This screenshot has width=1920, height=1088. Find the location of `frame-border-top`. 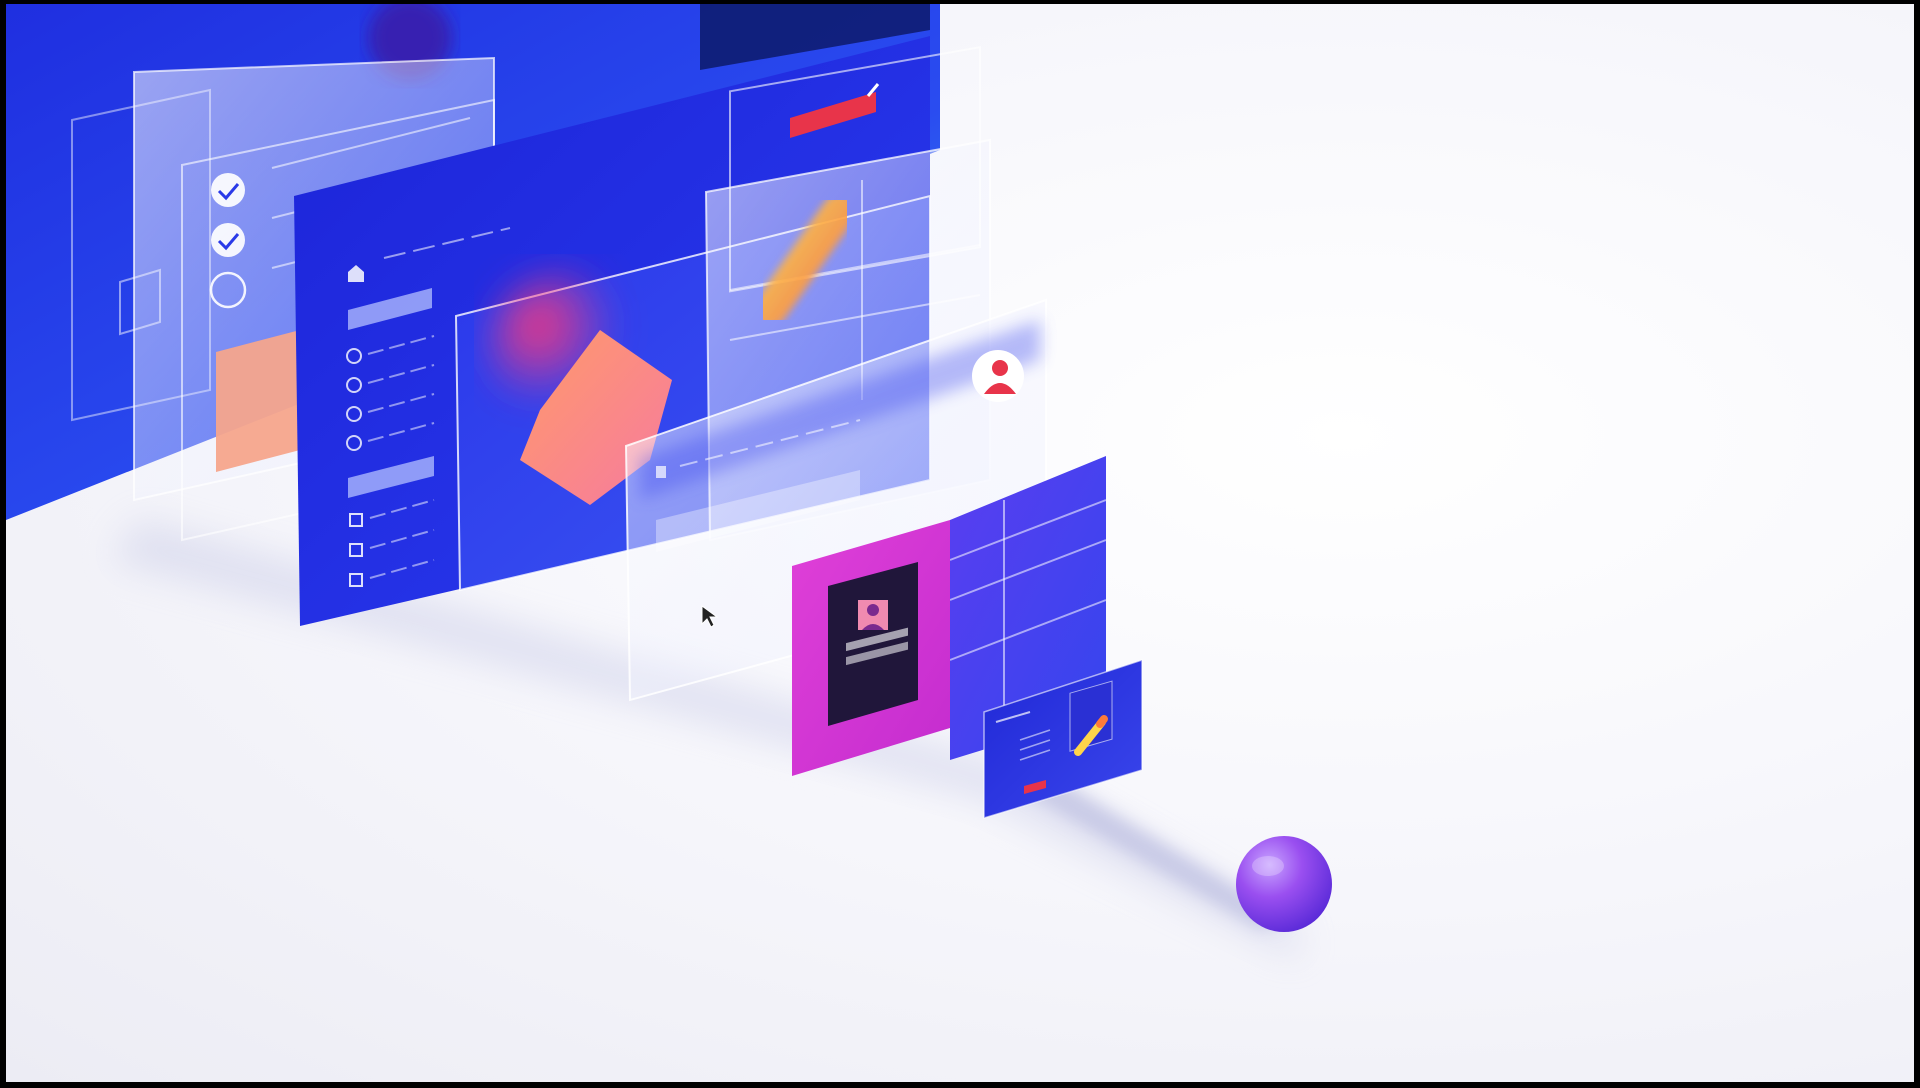

frame-border-top is located at coordinates (960, 2).